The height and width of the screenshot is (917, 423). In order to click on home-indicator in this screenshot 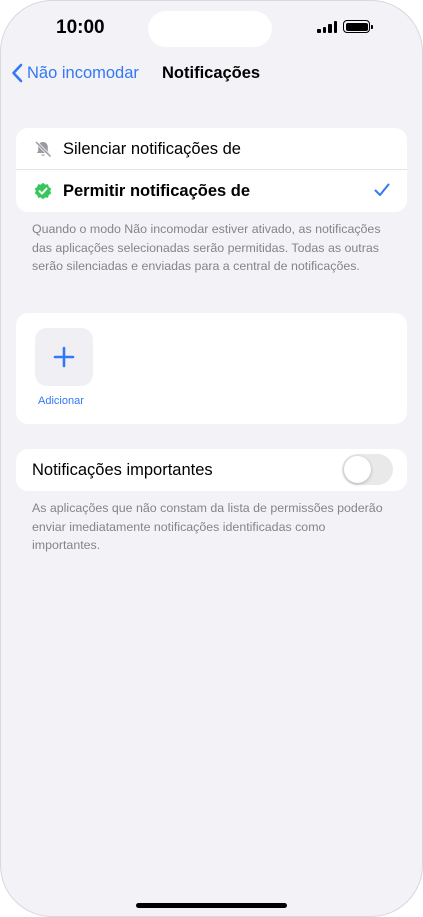, I will do `click(211, 905)`.